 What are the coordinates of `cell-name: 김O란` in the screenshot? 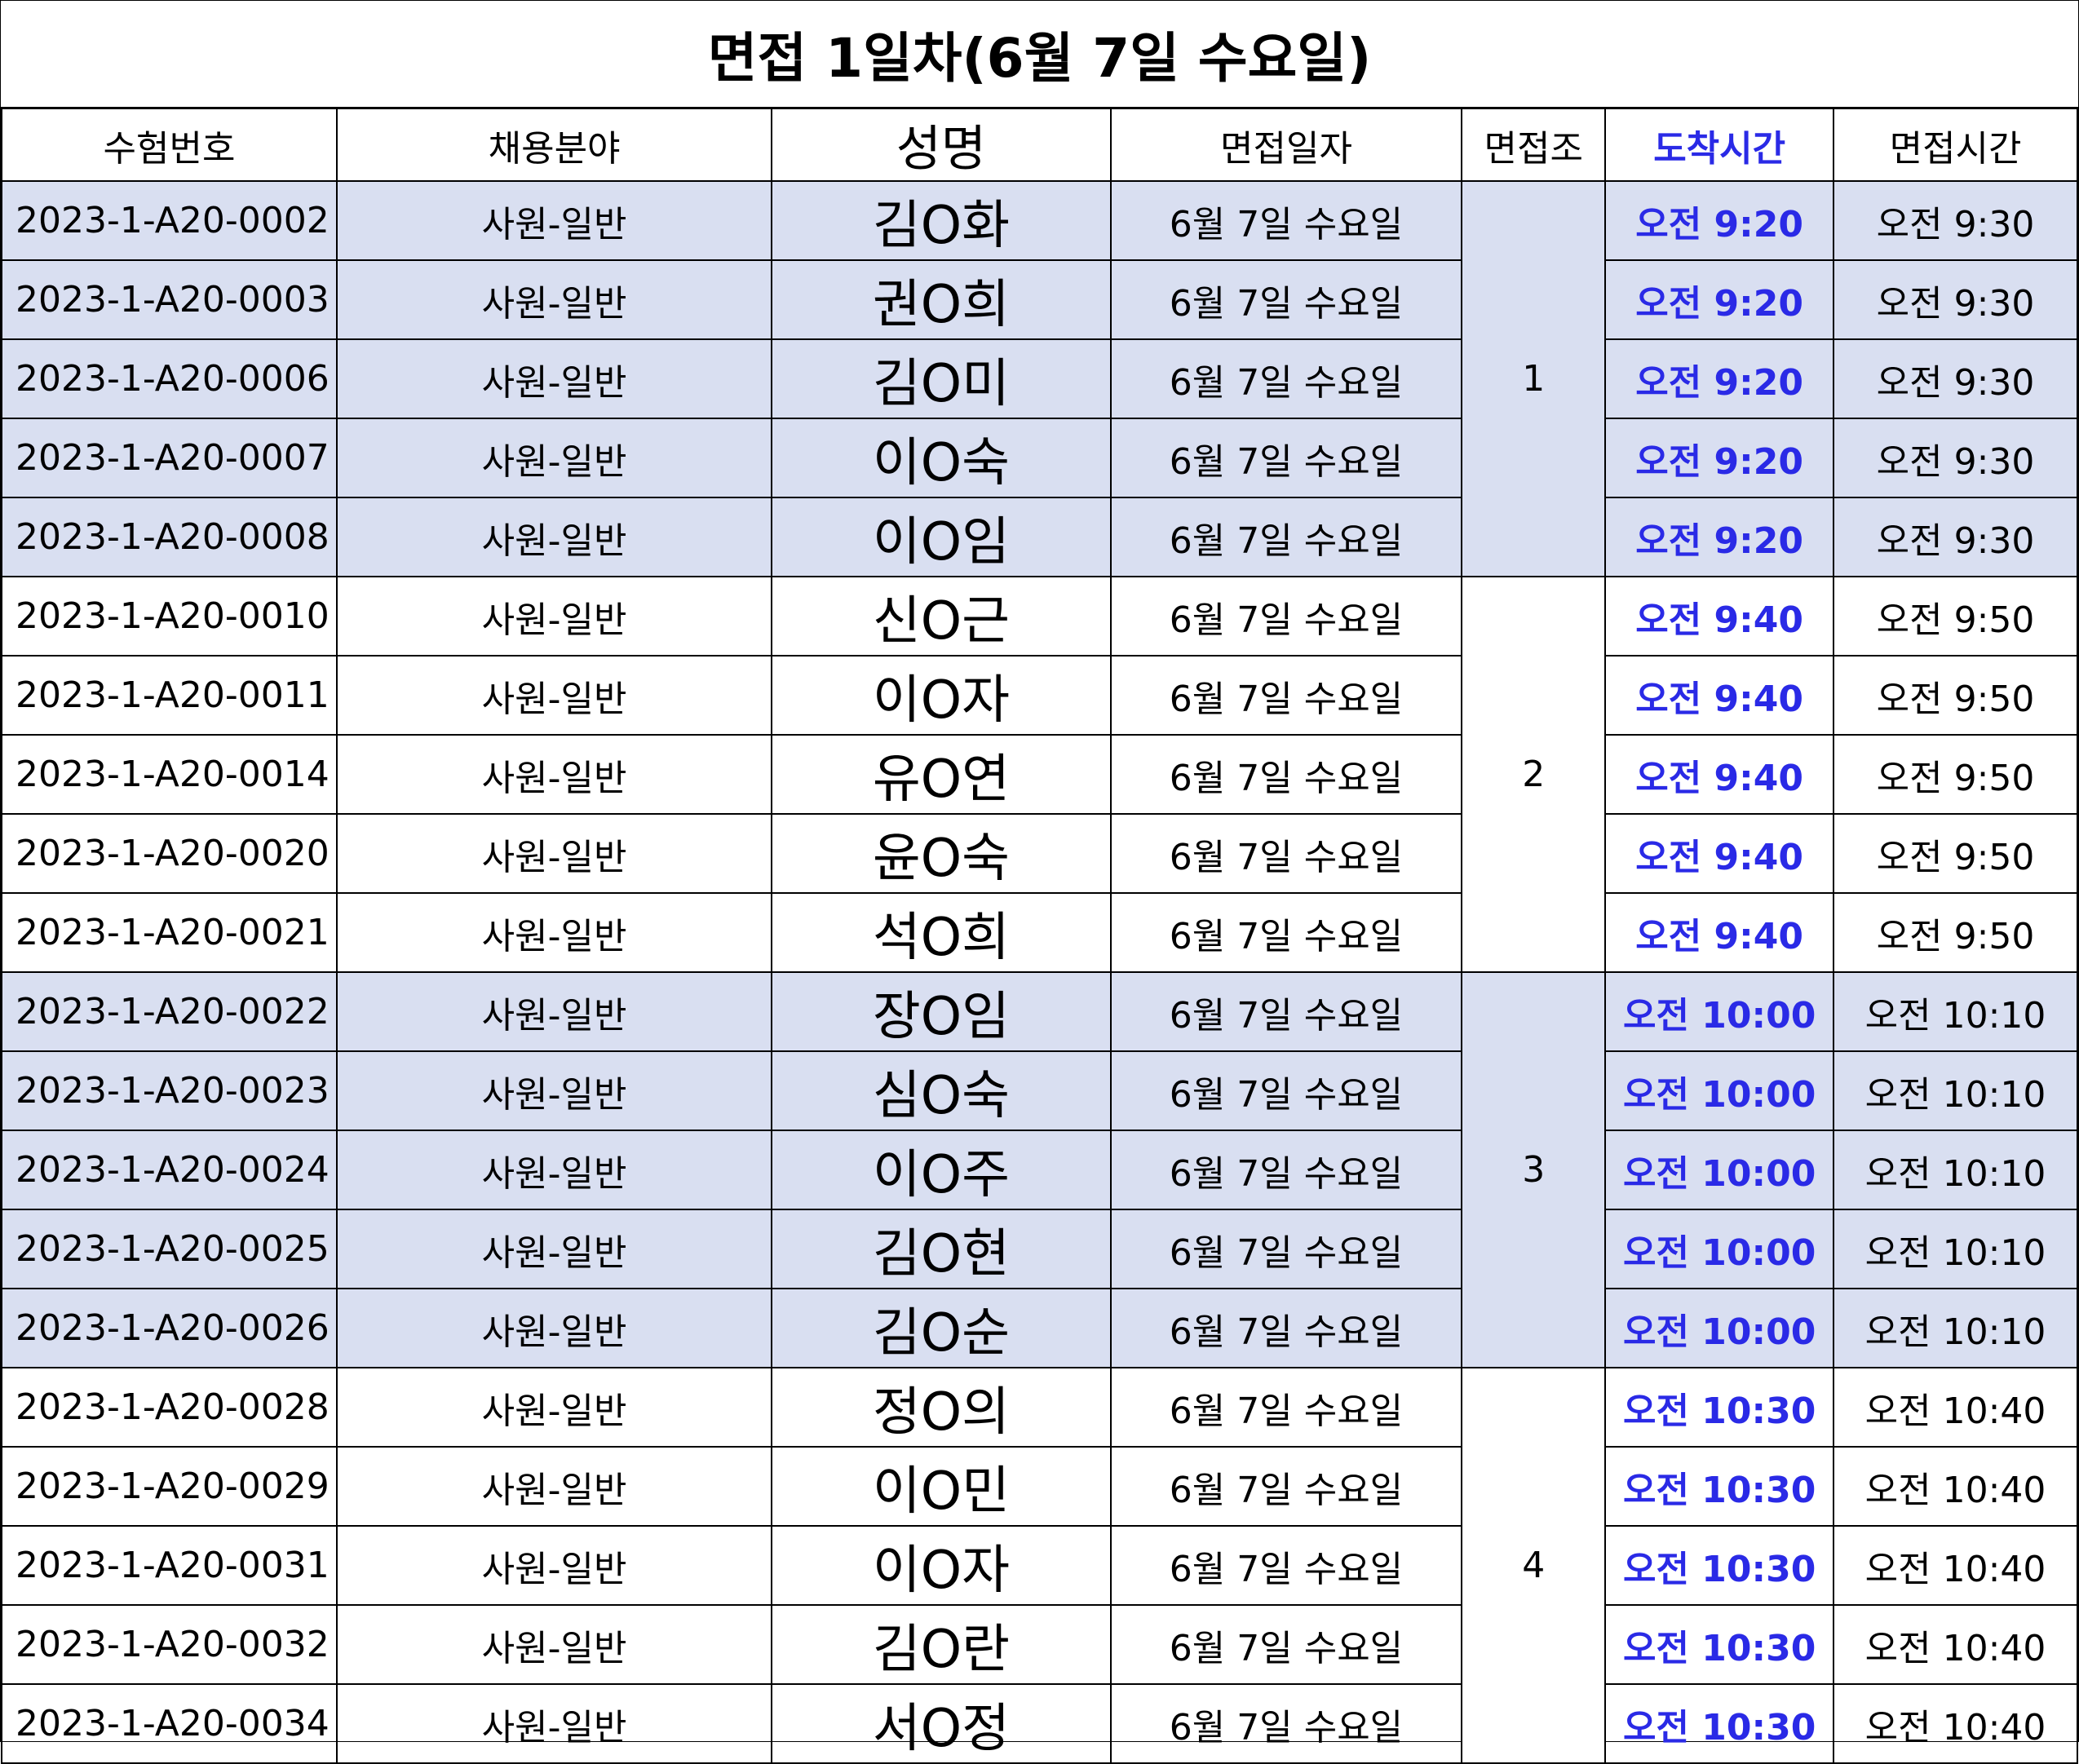 It's located at (941, 1644).